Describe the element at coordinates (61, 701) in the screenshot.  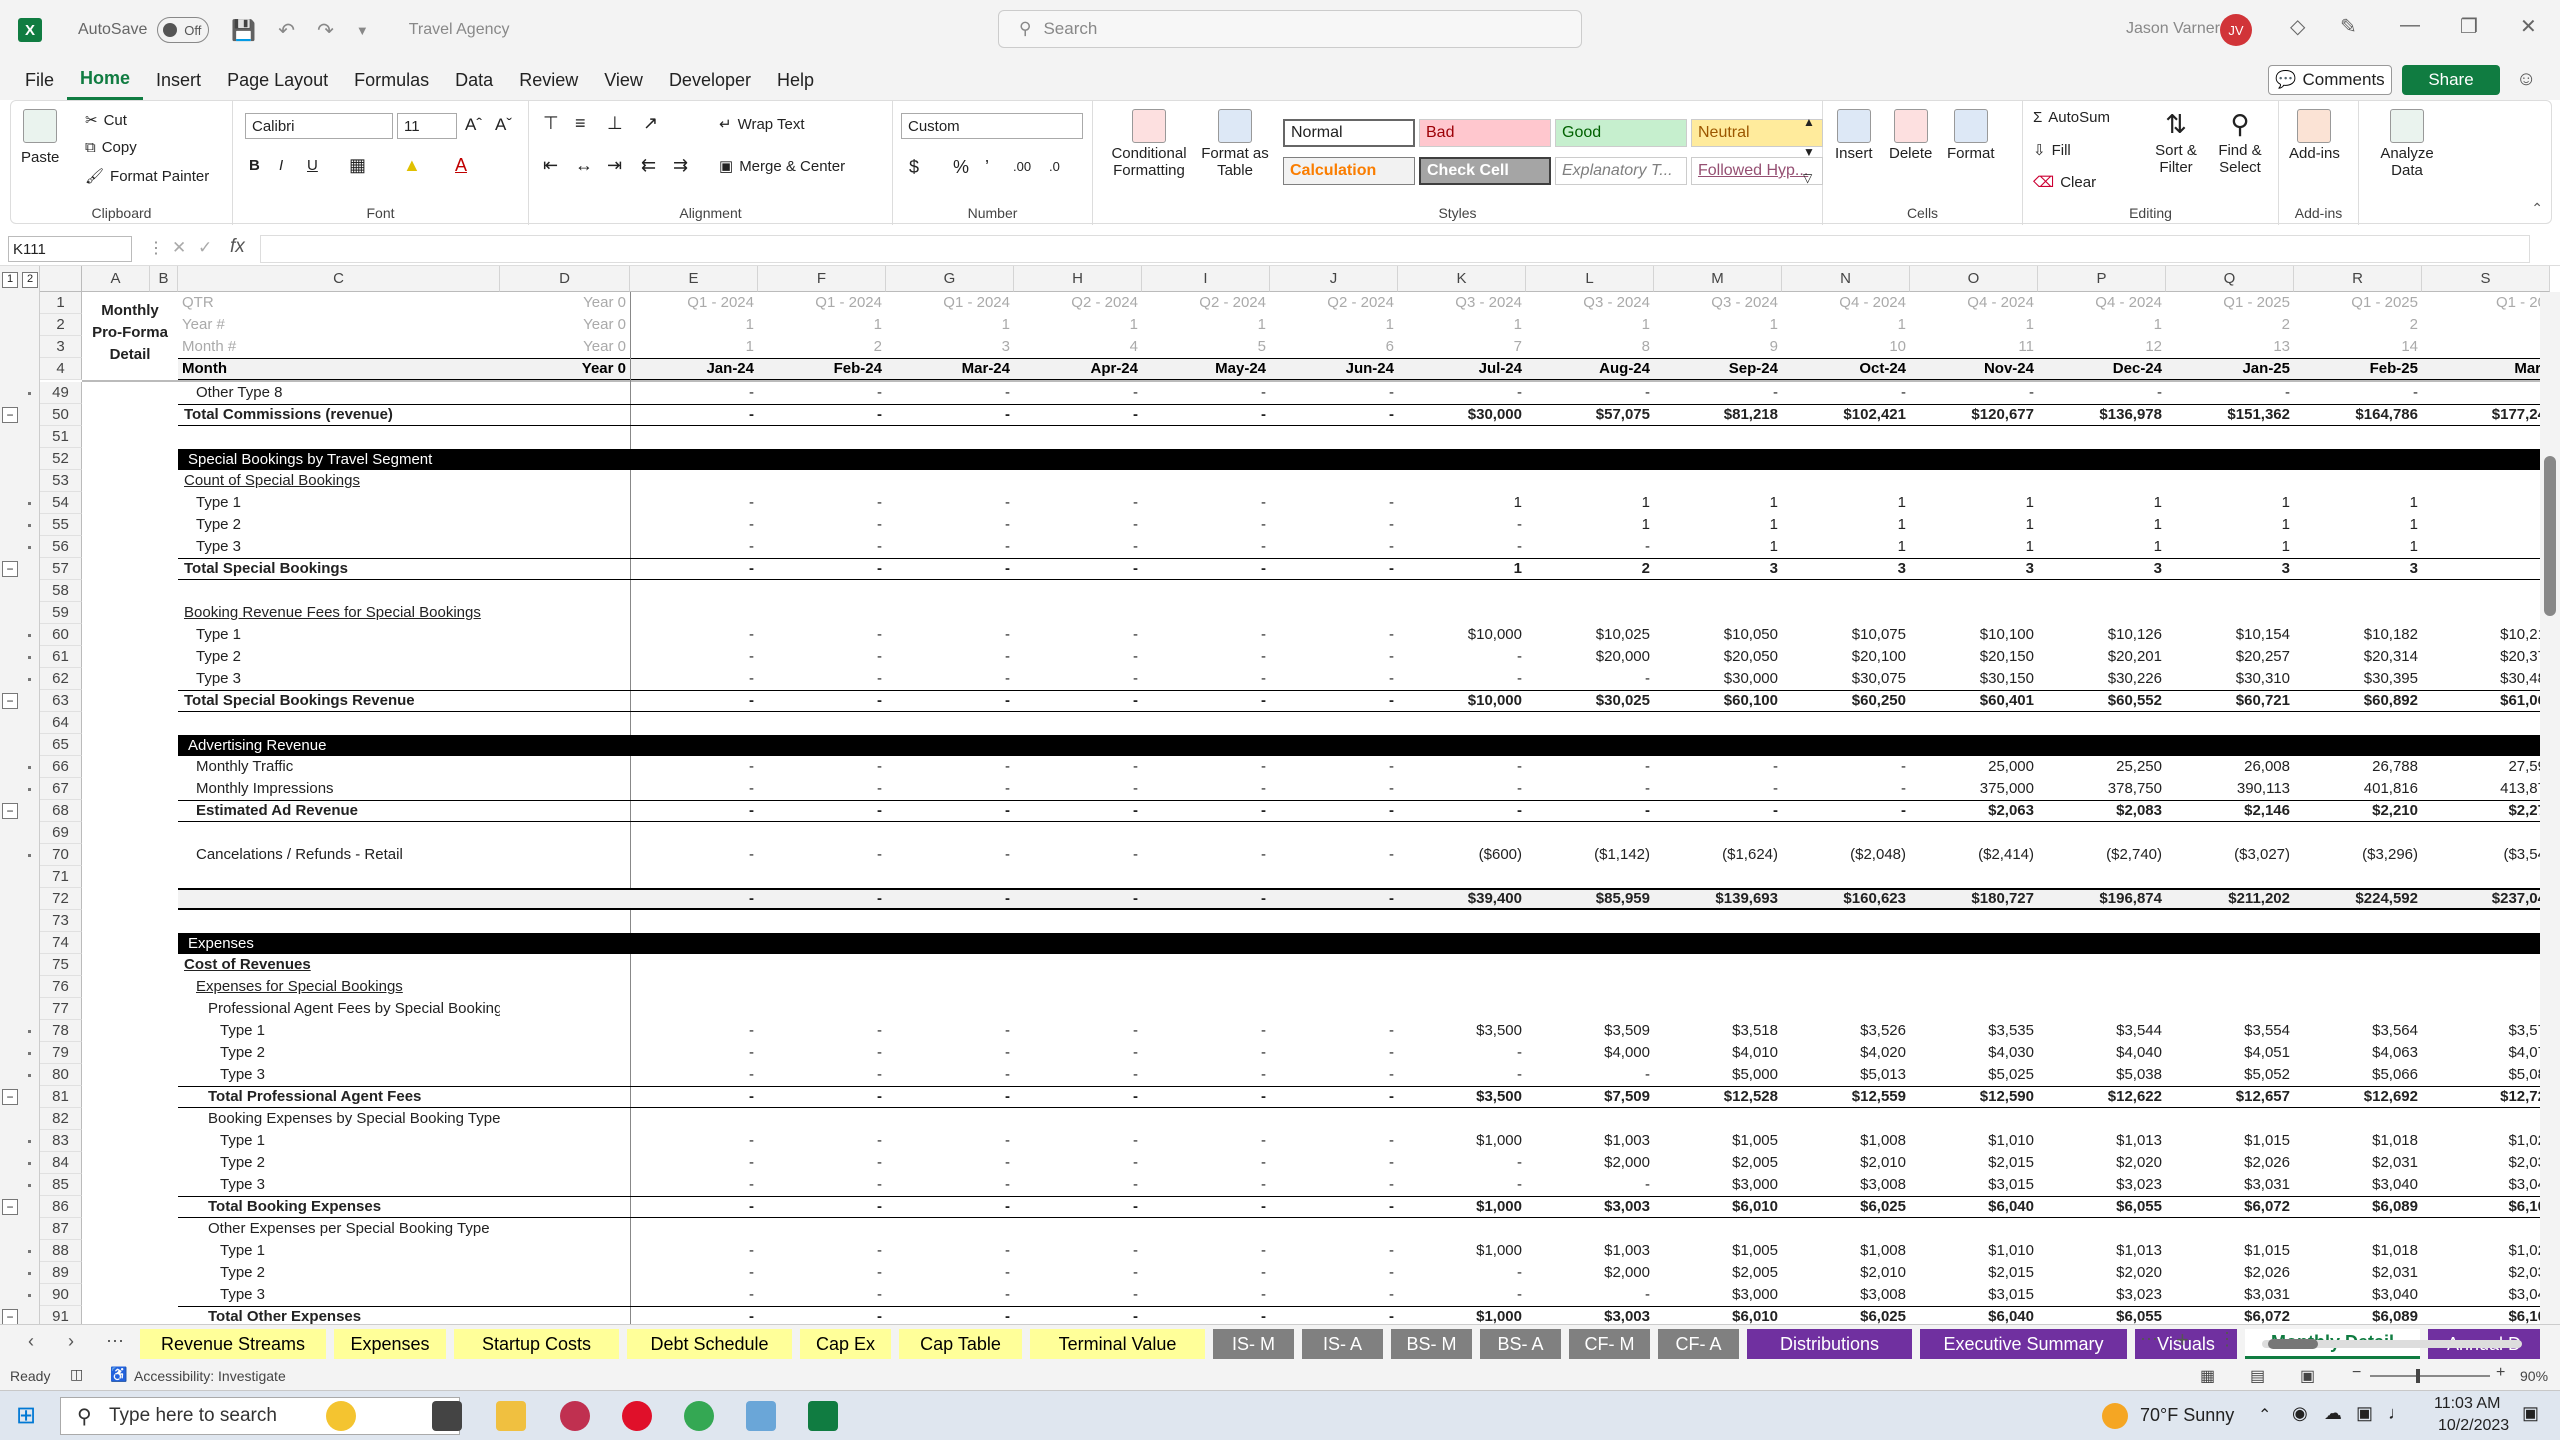
I see `row-header: 63` at that location.